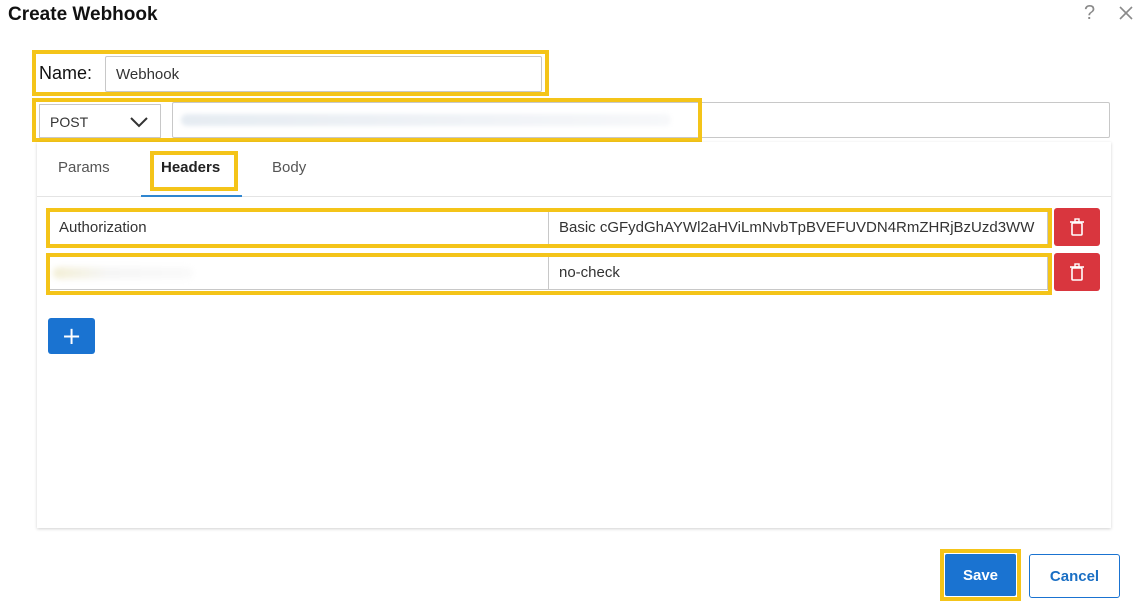  Describe the element at coordinates (123, 273) in the screenshot. I see `header-key-redacted` at that location.